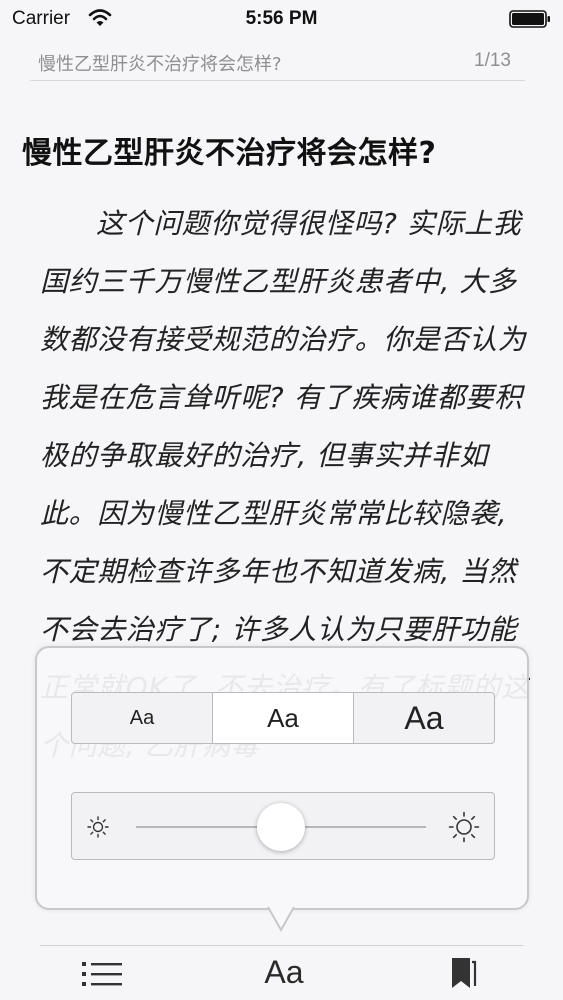 The height and width of the screenshot is (1000, 563). What do you see at coordinates (102, 974) in the screenshot?
I see `toc-icon` at bounding box center [102, 974].